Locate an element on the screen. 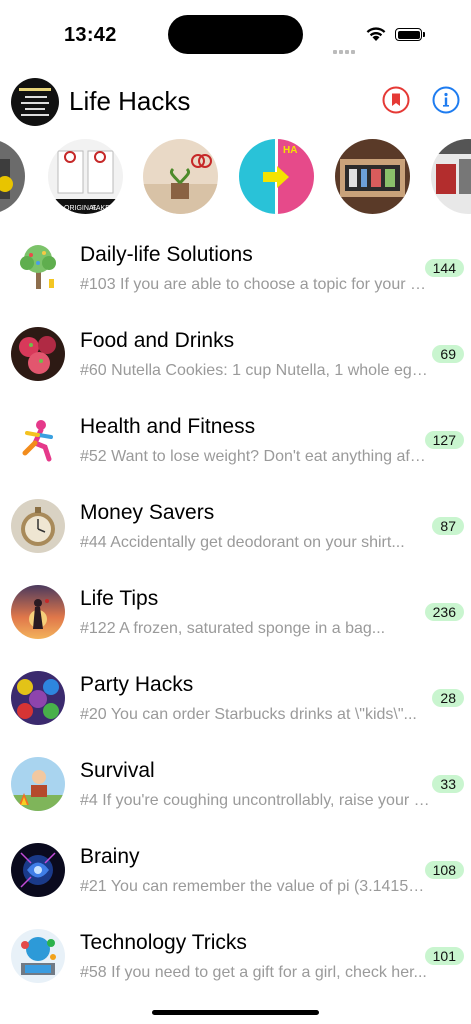 This screenshot has width=471, height=1024. page-title: Life Hacks is located at coordinates (130, 101).